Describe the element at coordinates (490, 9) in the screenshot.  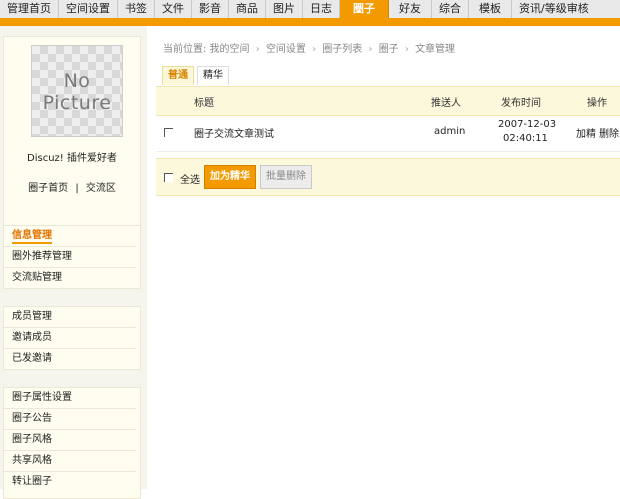
I see `nav-tab-templates: 模板` at that location.